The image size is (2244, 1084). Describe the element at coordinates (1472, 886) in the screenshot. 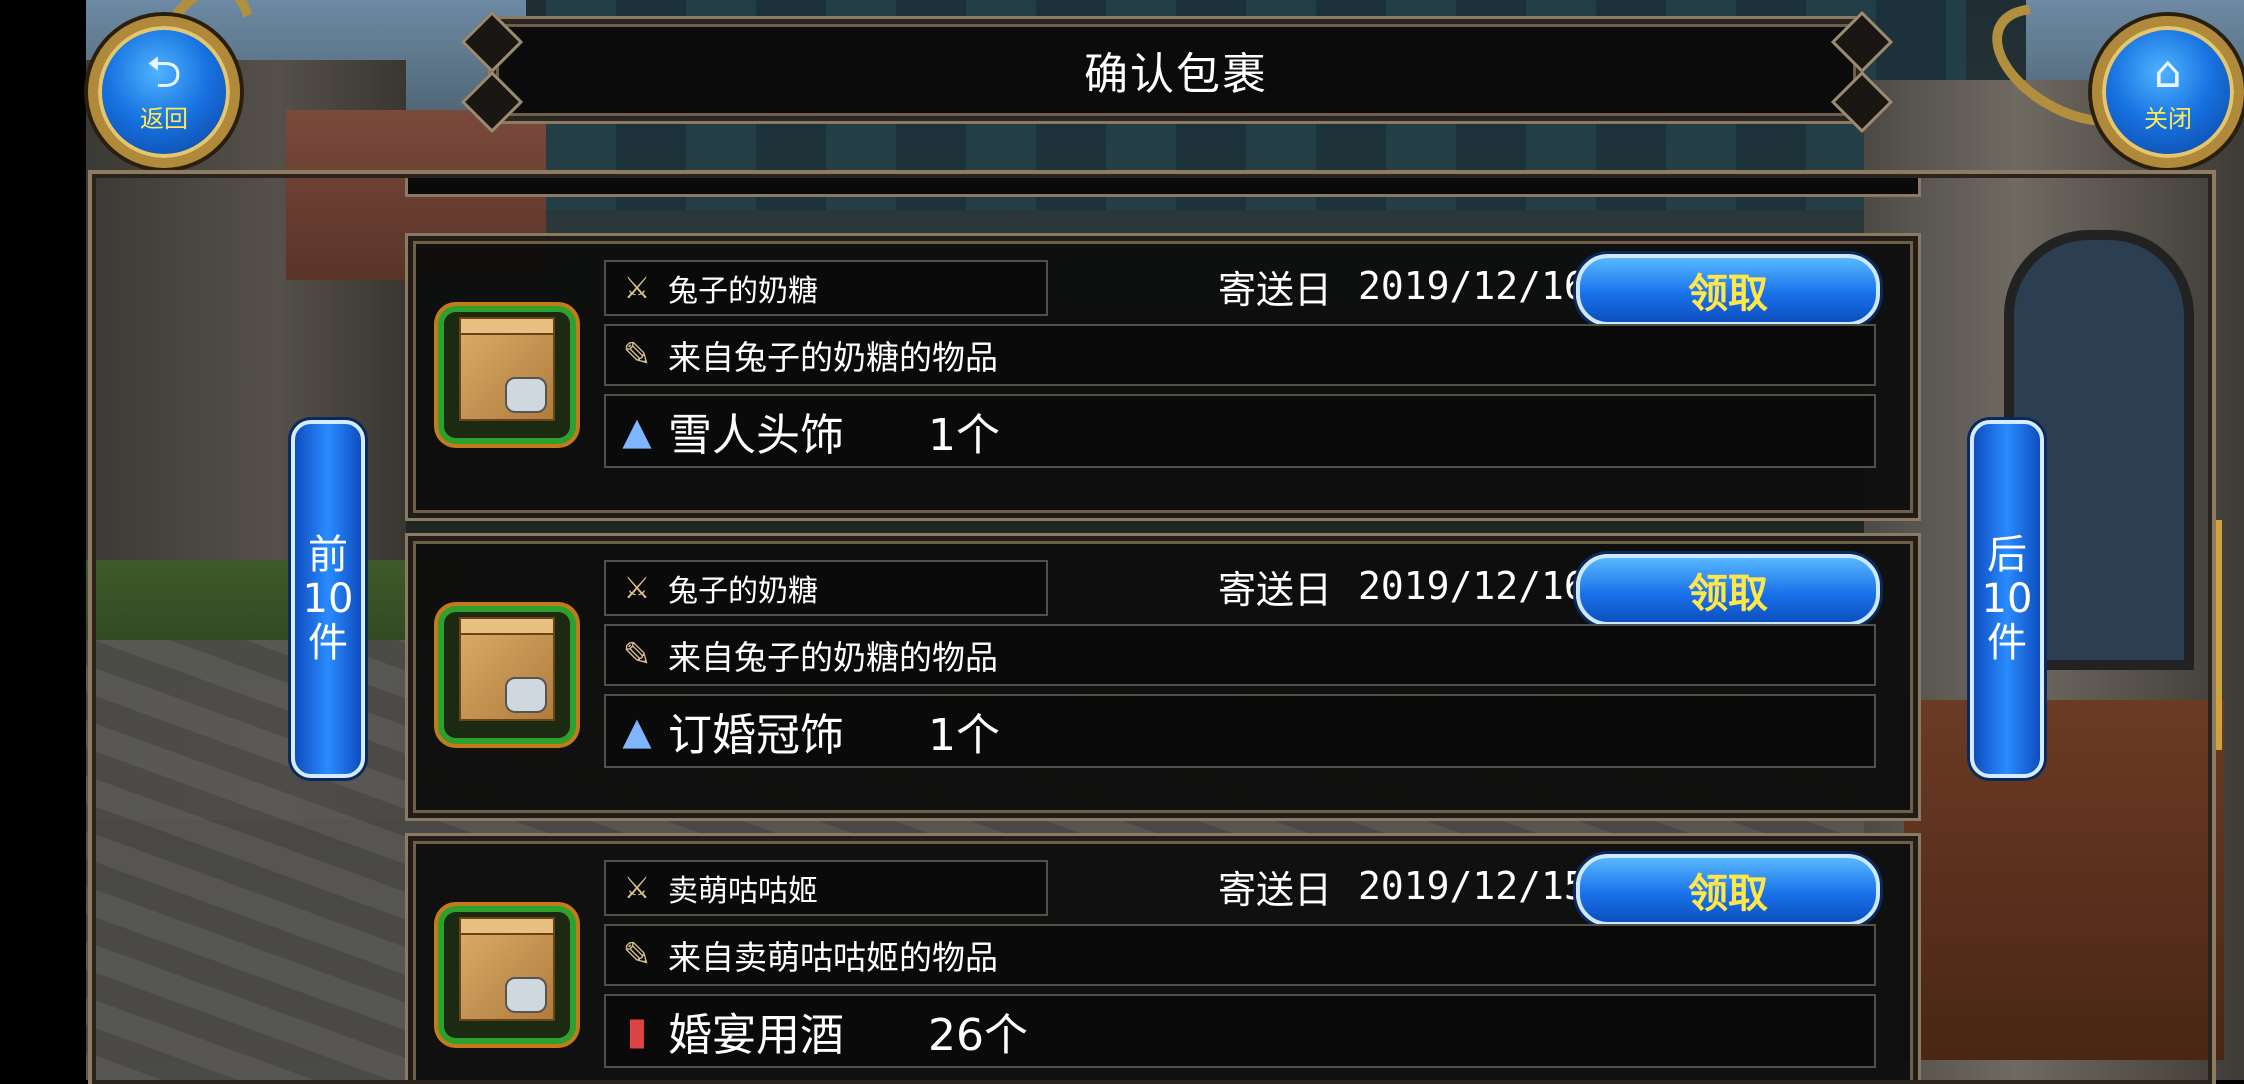

I see `sent-date: 2019/12/15` at that location.